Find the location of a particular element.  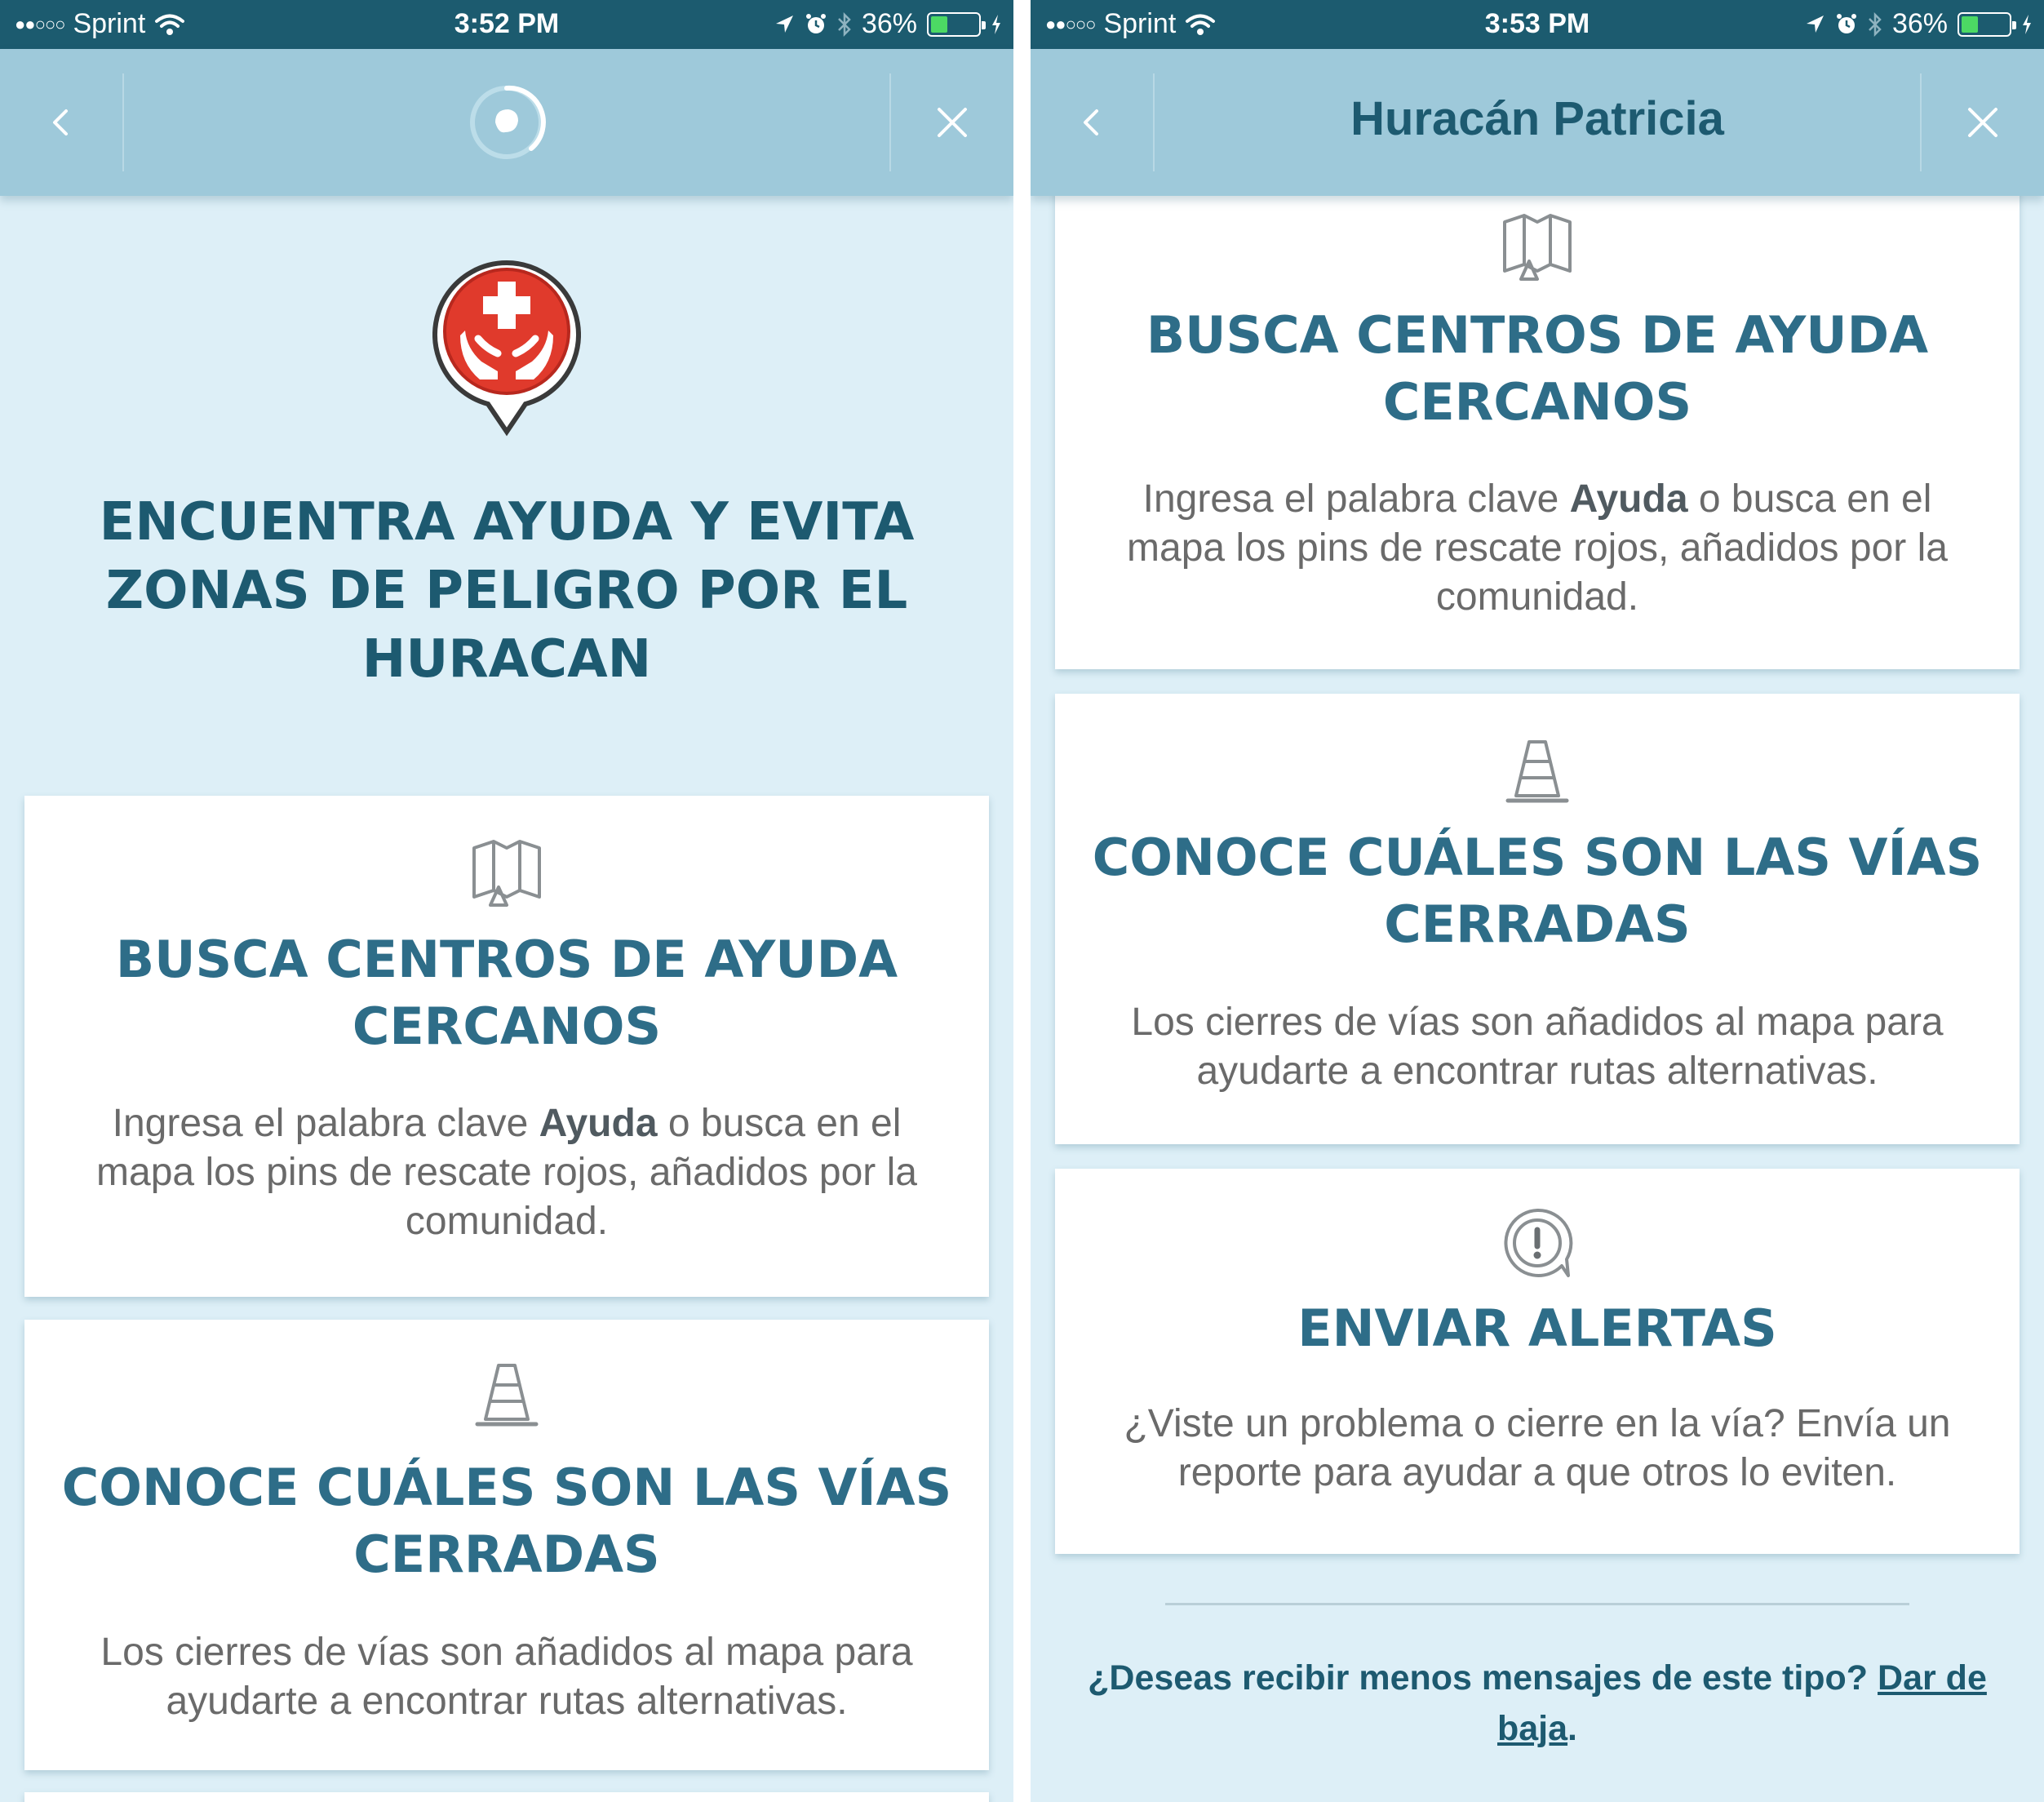

status-bar: ●●○○○ Sprint 3:52 PM 36% is located at coordinates (506, 24).